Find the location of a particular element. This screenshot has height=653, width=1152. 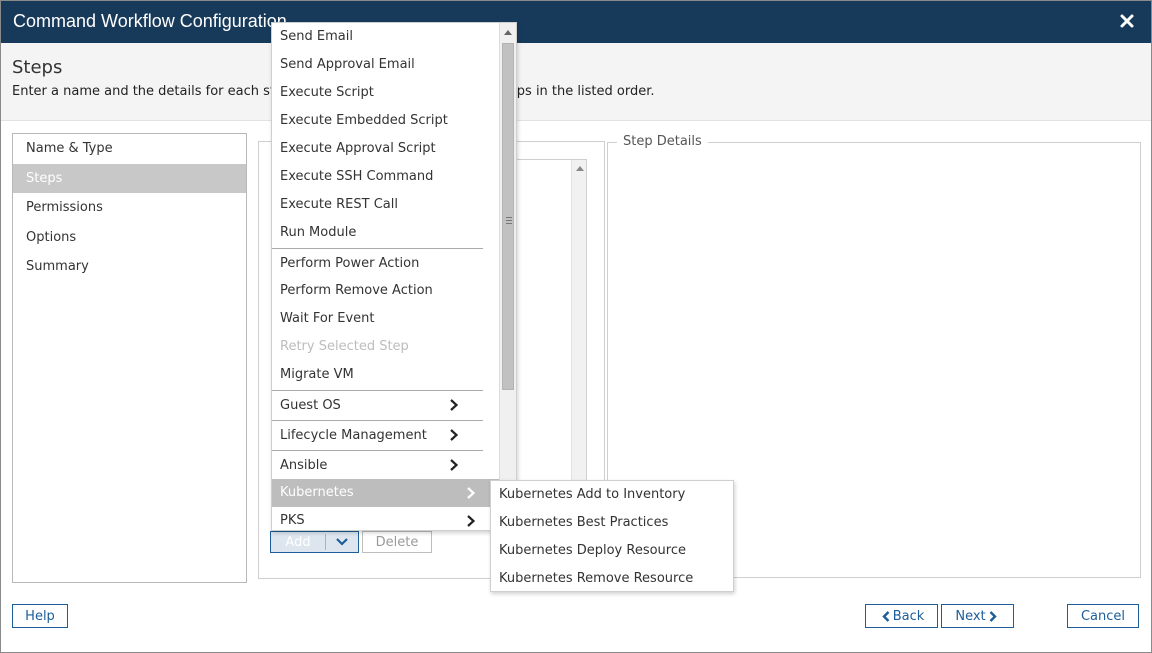

nav-item-permissions: Permissions is located at coordinates (129, 208).